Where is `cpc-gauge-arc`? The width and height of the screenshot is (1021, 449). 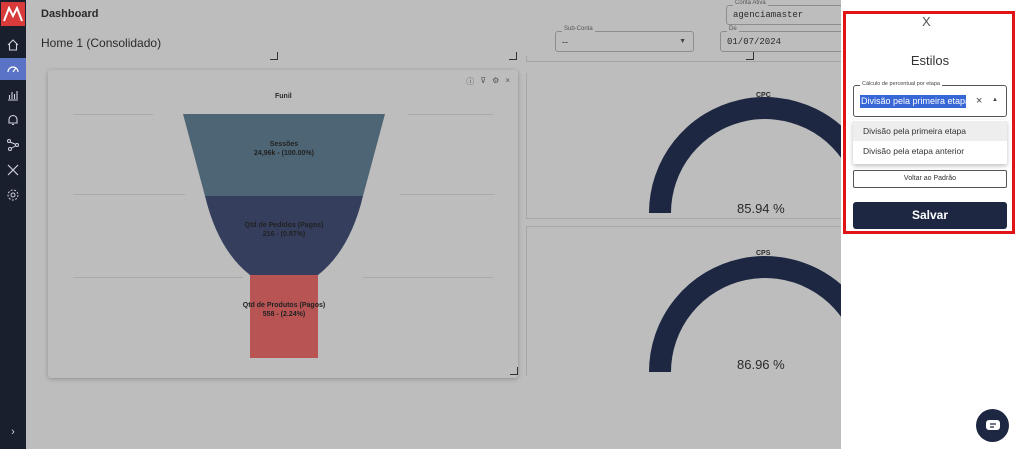
cpc-gauge-arc is located at coordinates (745, 155).